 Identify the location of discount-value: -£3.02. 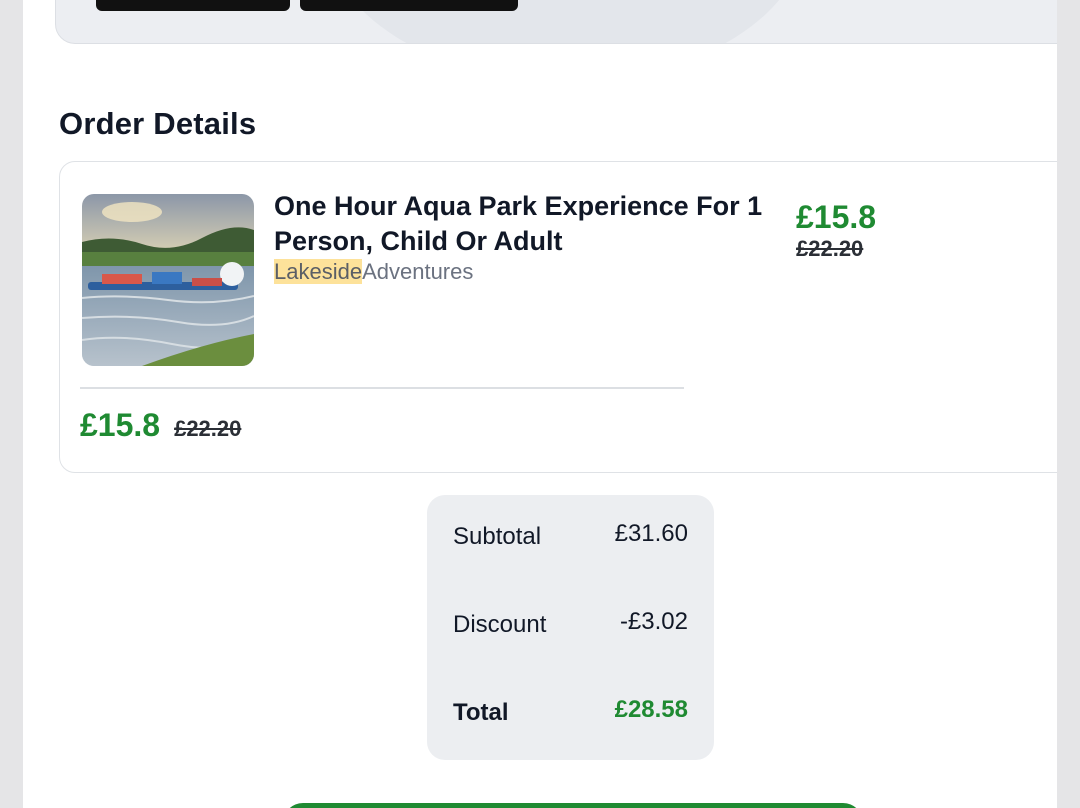
(653, 621).